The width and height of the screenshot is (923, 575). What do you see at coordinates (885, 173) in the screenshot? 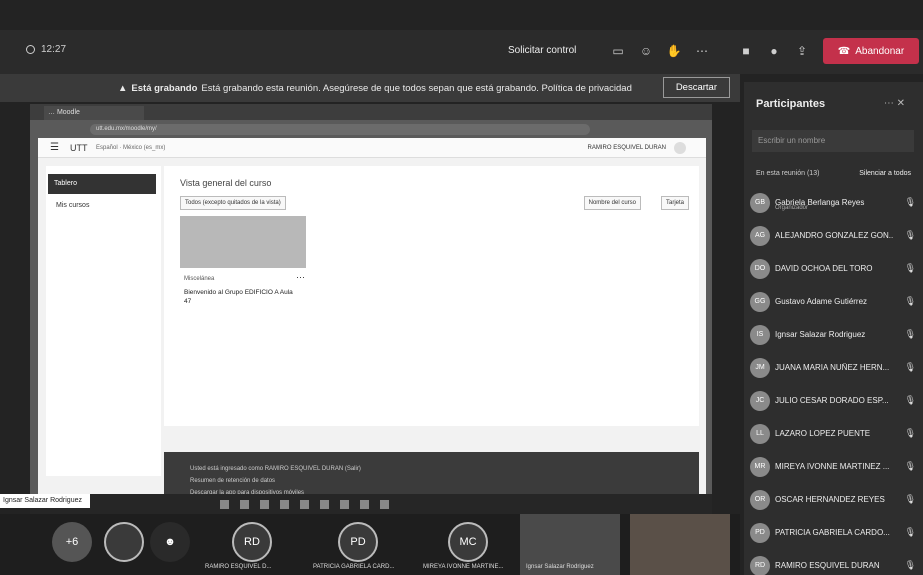
I see `mute-all-button: Silenciar a todos` at bounding box center [885, 173].